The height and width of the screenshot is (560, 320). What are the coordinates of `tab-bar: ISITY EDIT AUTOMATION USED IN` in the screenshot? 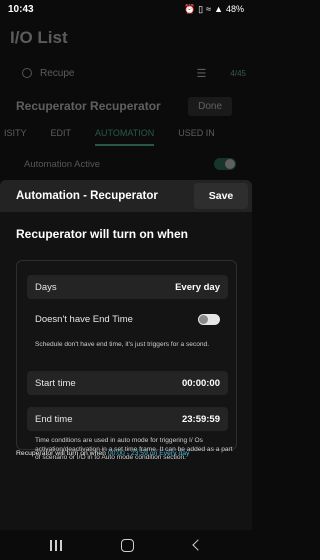 It's located at (126, 134).